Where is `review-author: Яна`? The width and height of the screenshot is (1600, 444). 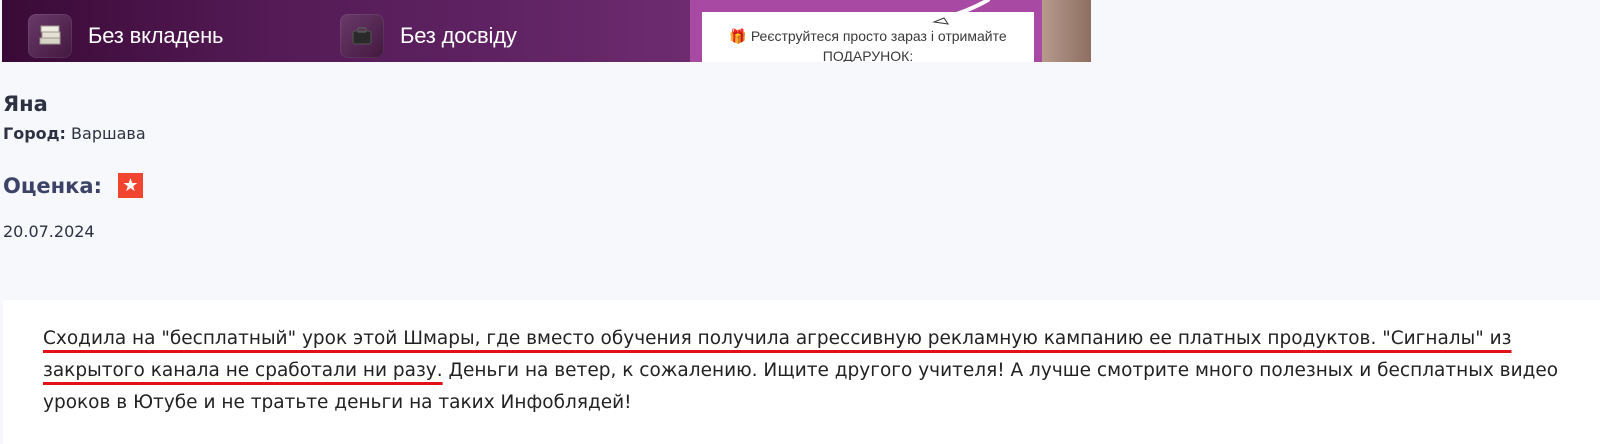
review-author: Яна is located at coordinates (25, 104).